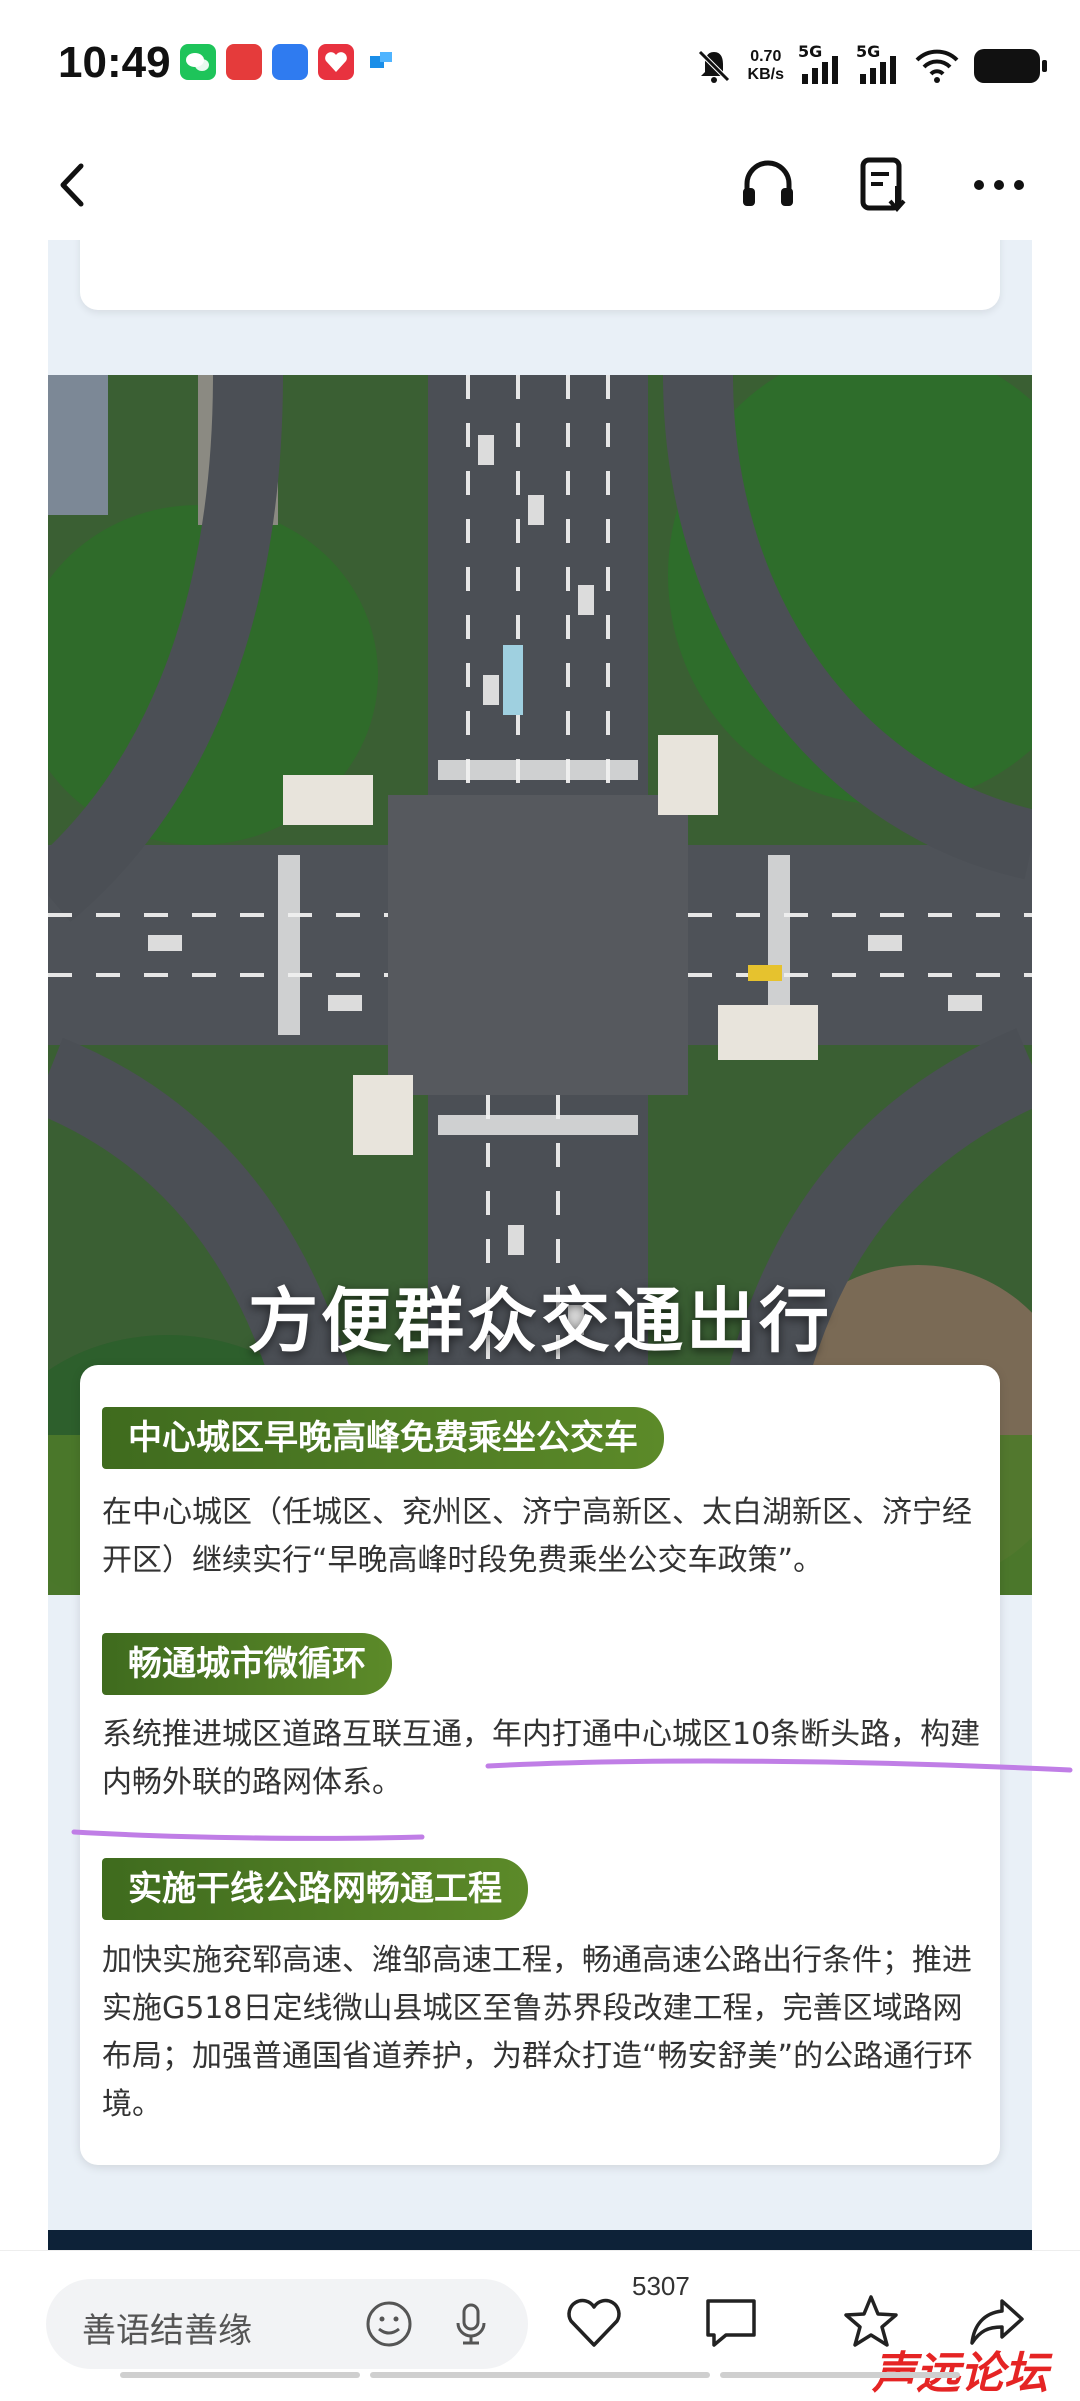  I want to click on section-title-3: 实施干线公路网畅通工程, so click(315, 1889).